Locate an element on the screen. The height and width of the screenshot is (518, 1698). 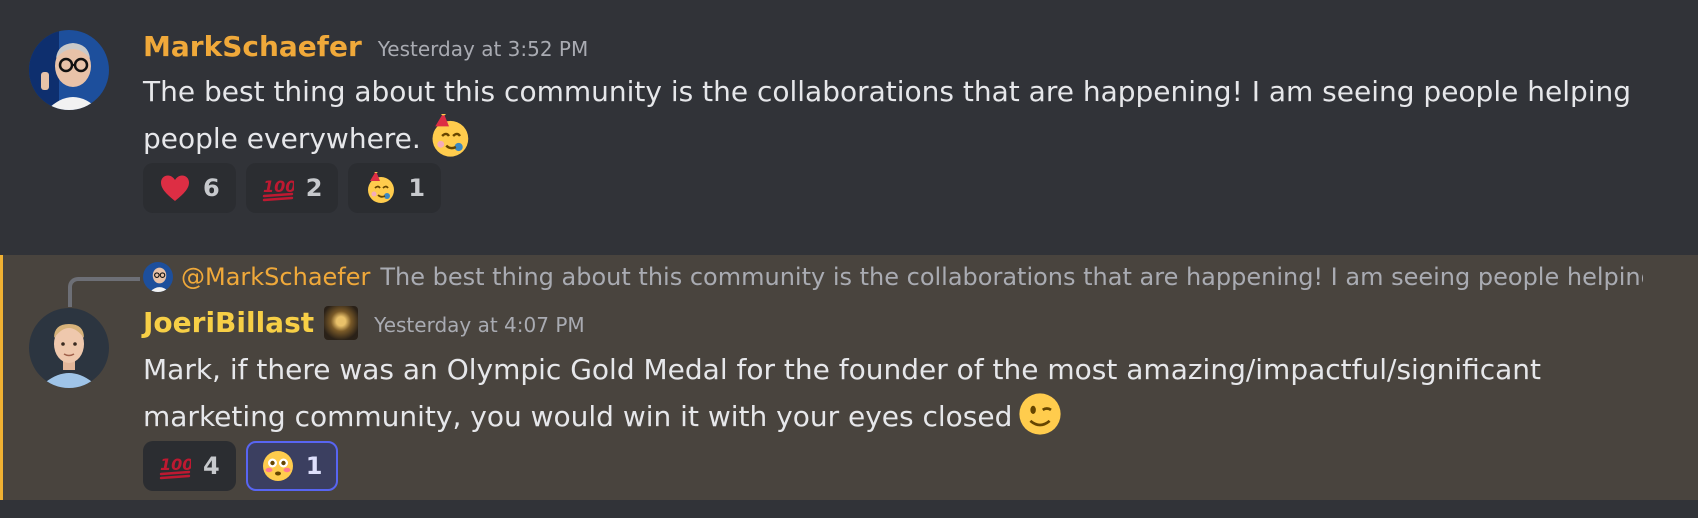
reply-avatar is located at coordinates (158, 277).